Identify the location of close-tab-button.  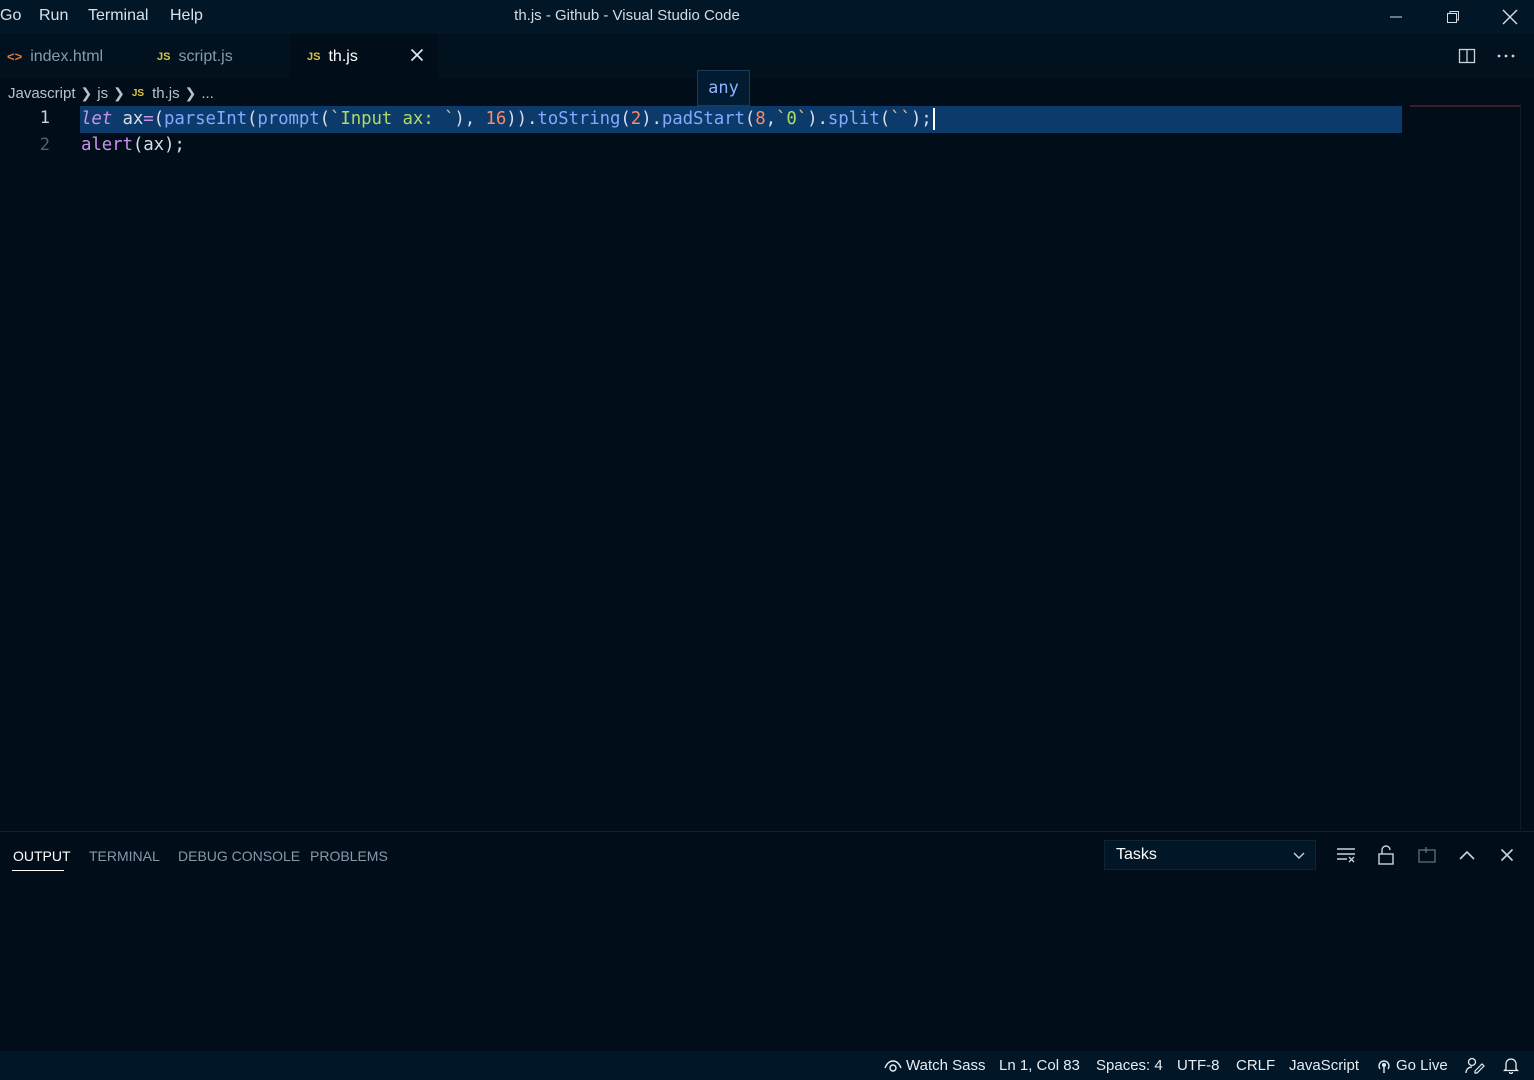
(417, 55).